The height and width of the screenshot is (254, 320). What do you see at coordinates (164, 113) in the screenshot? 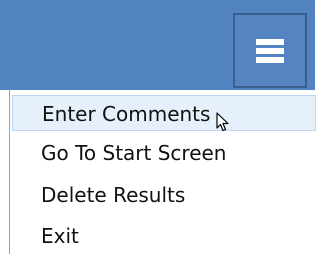
I see `menu-item-enter-comments: Enter Comments` at bounding box center [164, 113].